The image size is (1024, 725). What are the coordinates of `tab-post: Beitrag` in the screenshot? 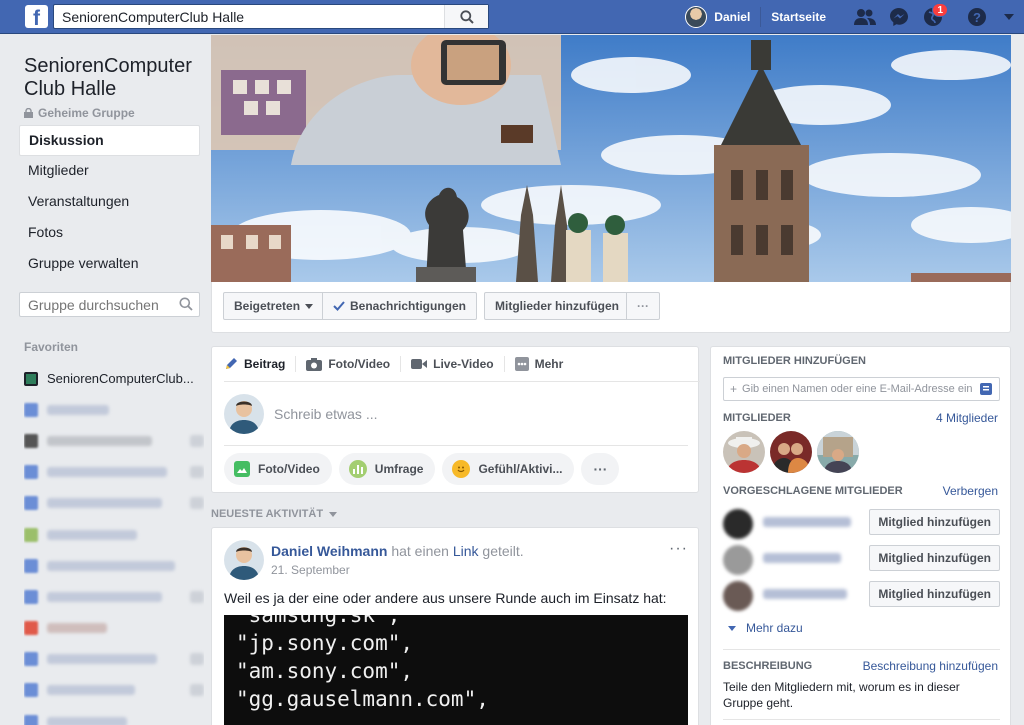 It's located at (260, 364).